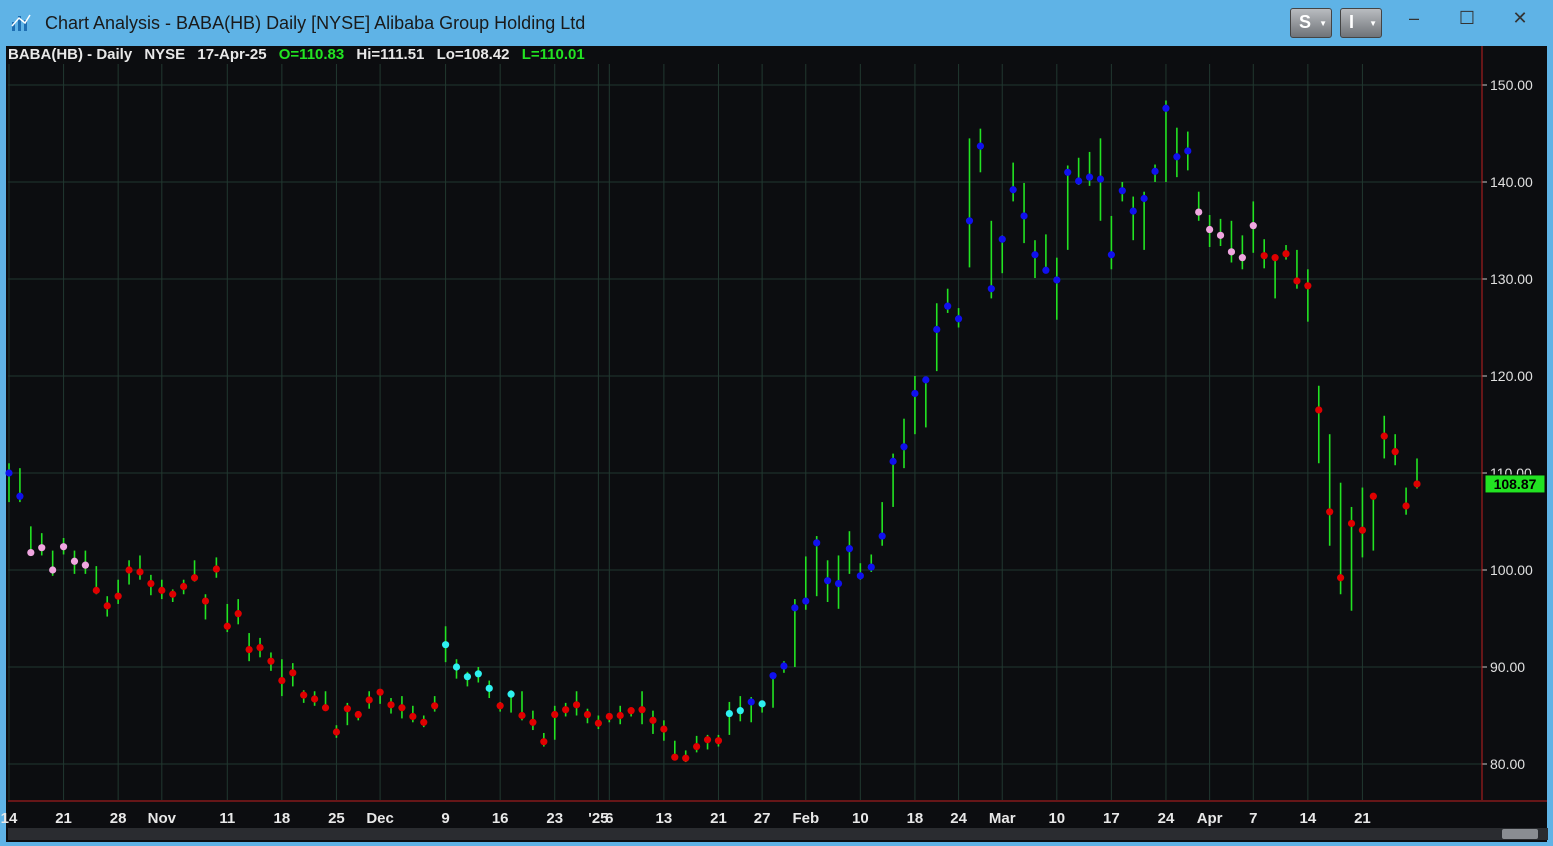 The width and height of the screenshot is (1553, 846). Describe the element at coordinates (805, 818) in the screenshot. I see `x-tick-label: Feb` at that location.